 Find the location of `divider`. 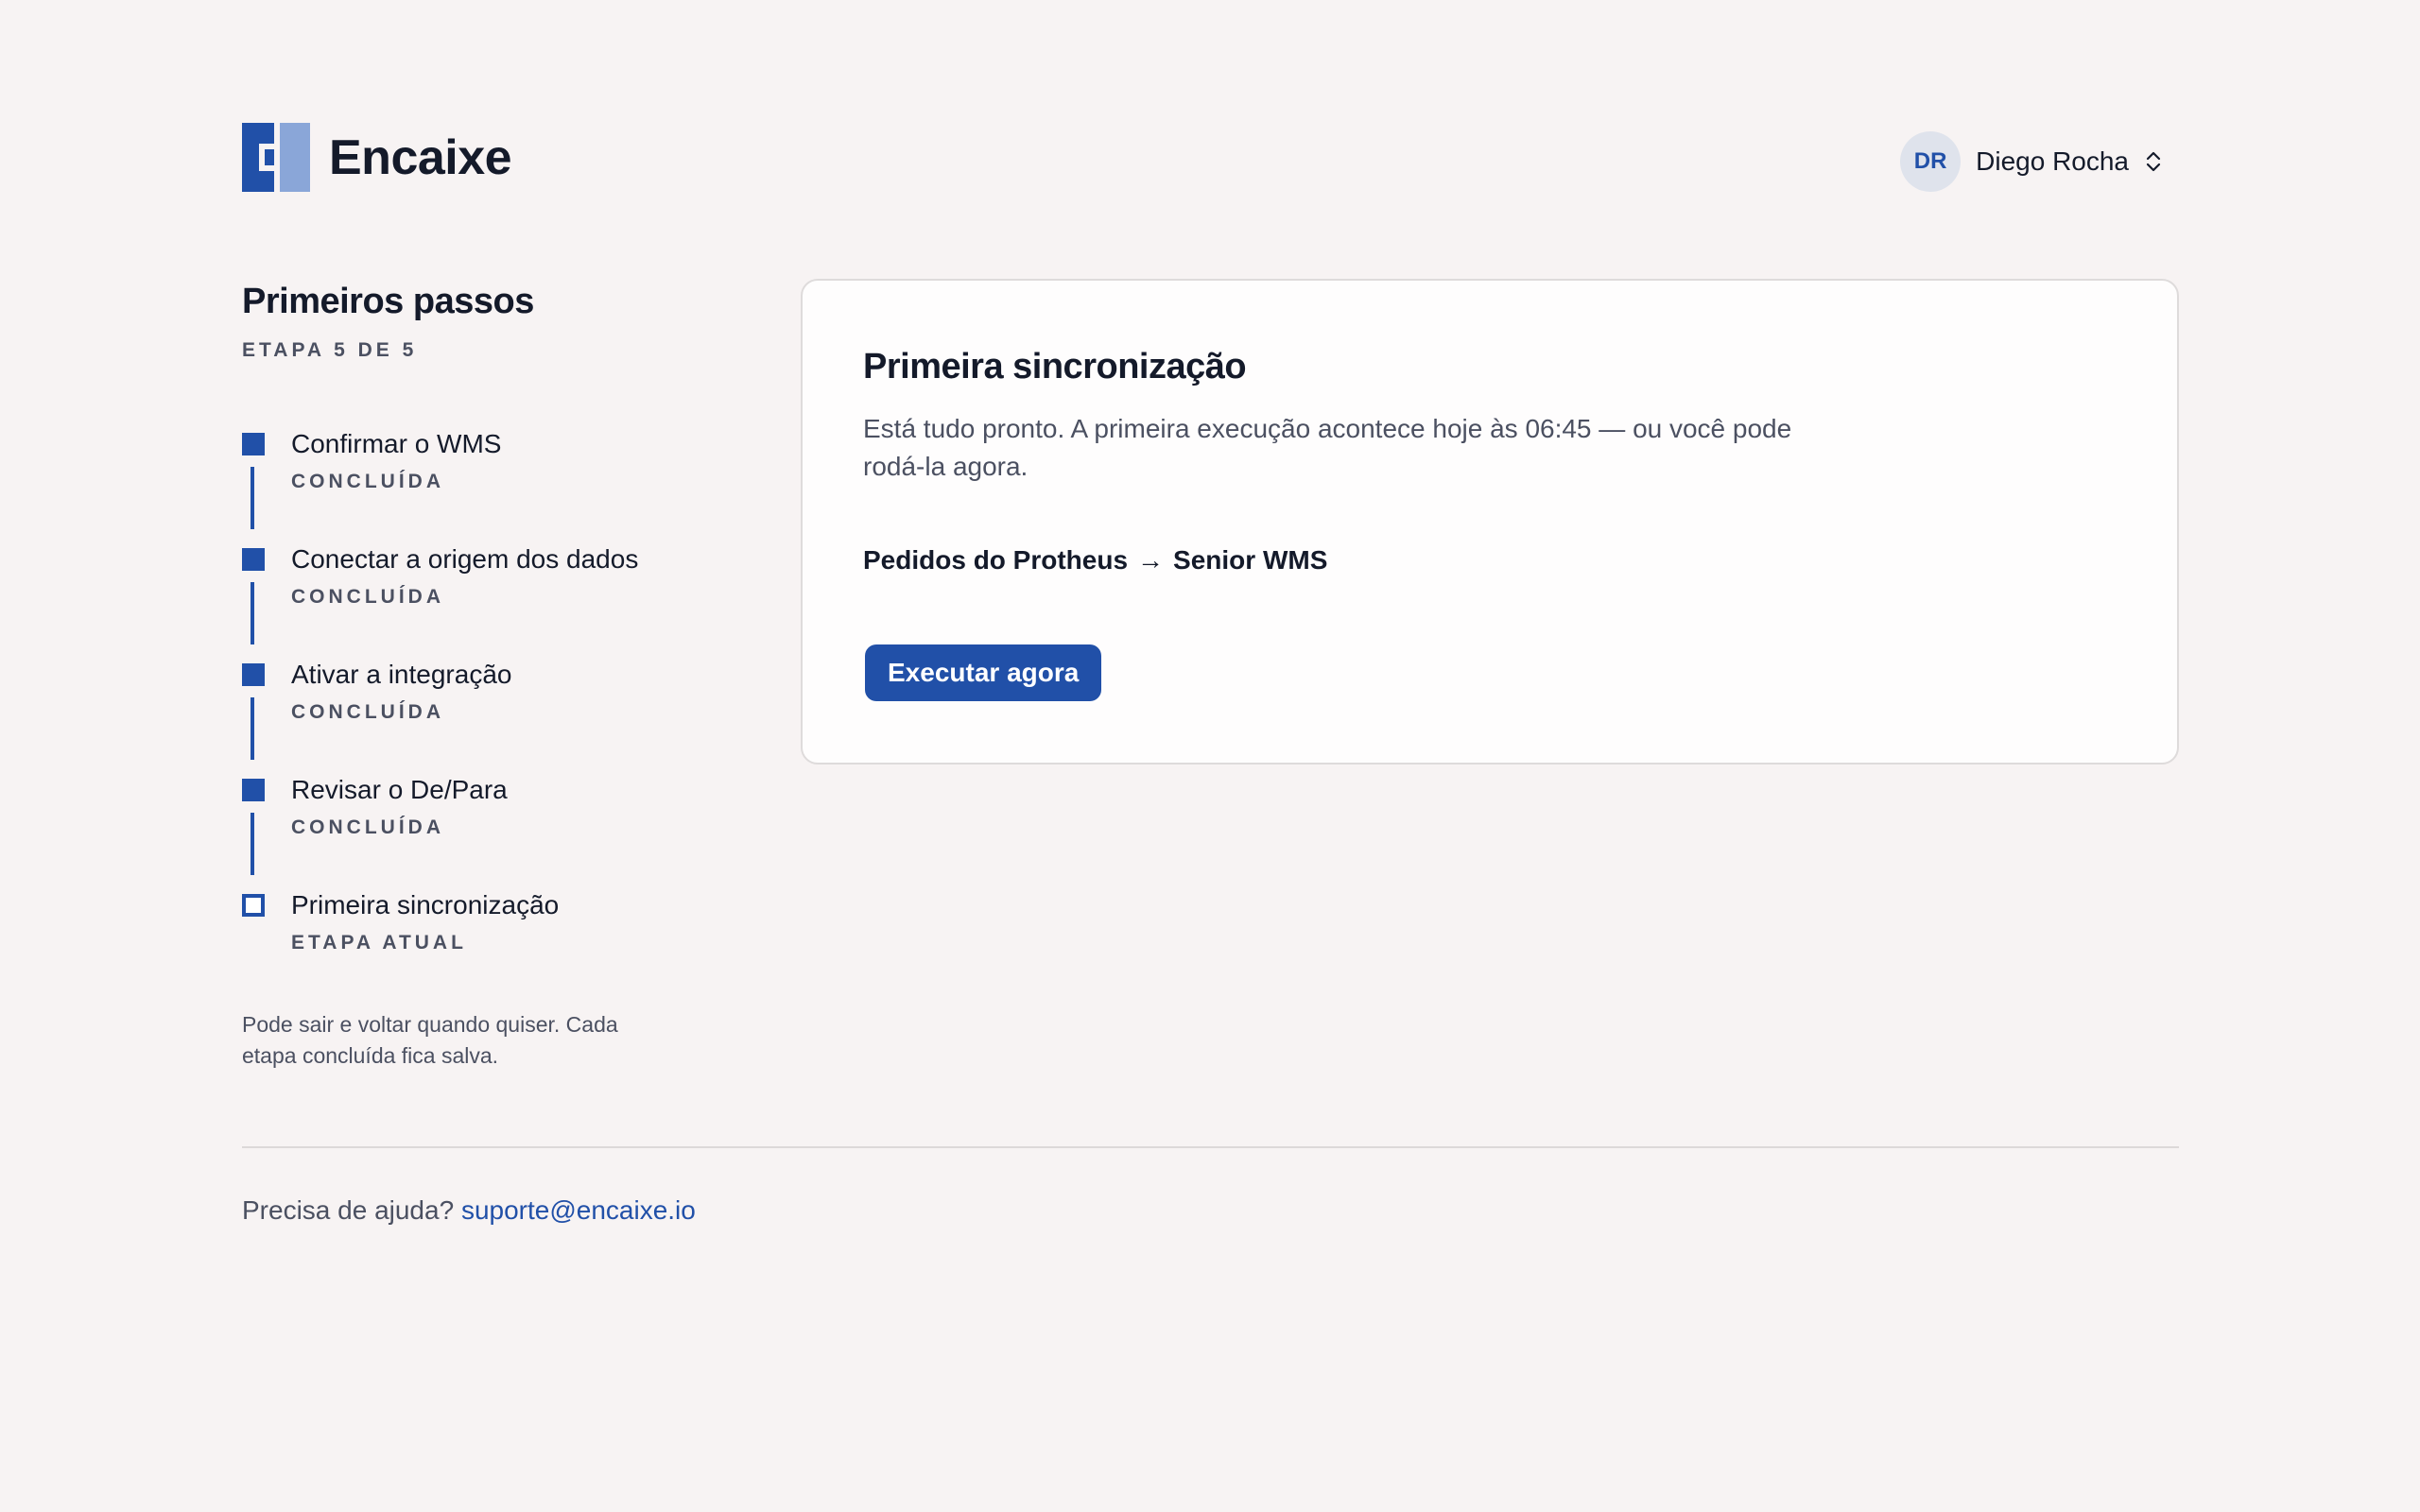

divider is located at coordinates (1210, 1147).